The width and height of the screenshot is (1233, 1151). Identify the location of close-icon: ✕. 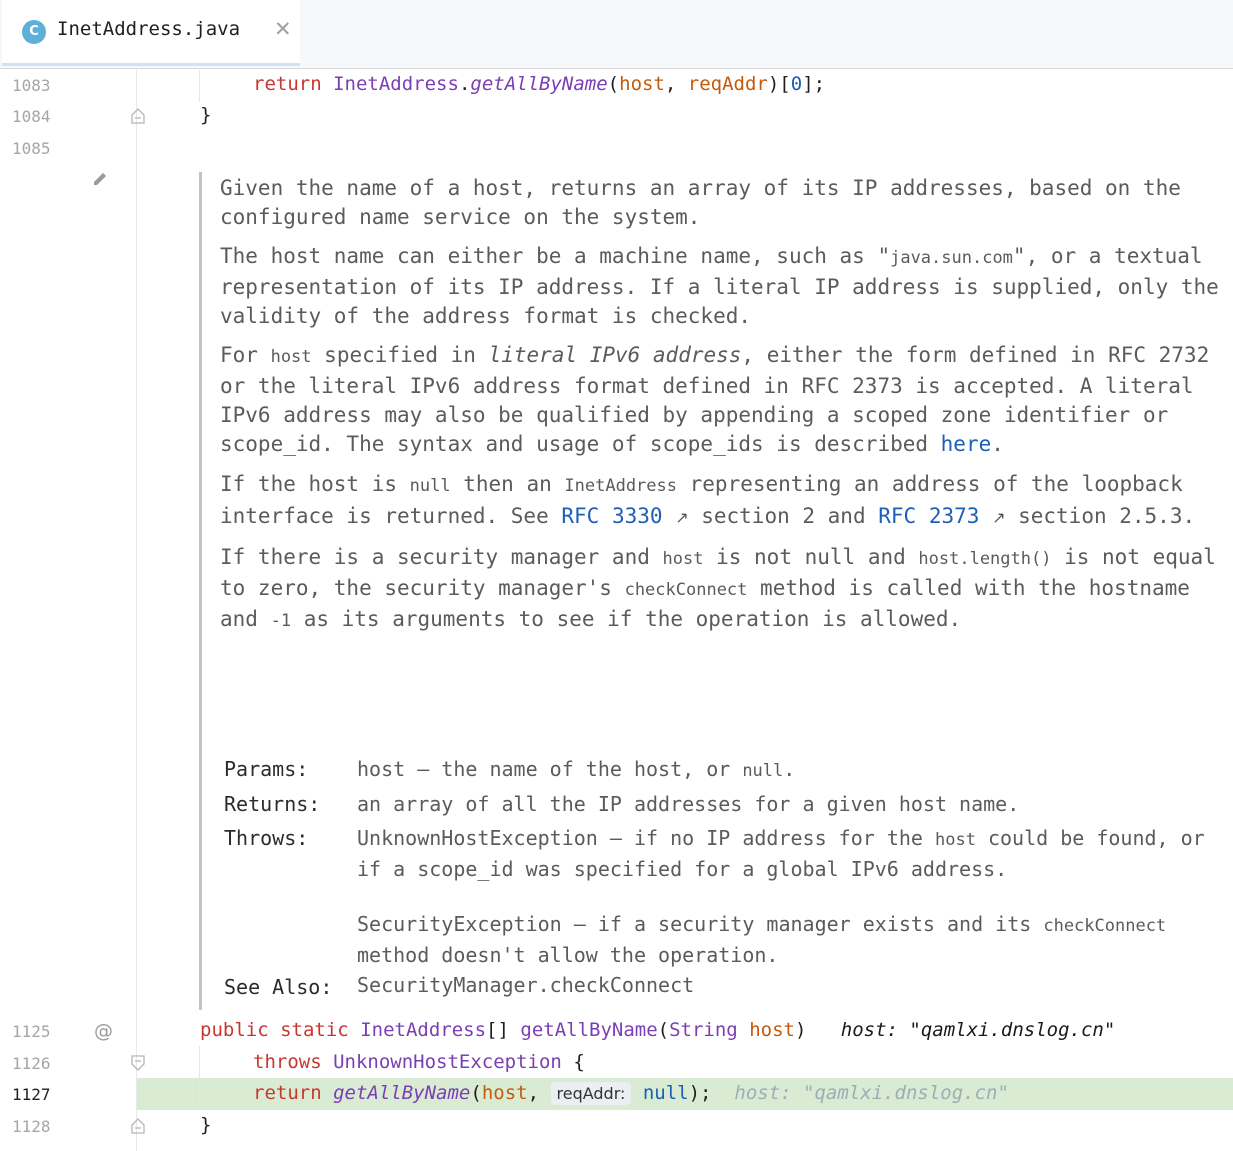
(283, 29).